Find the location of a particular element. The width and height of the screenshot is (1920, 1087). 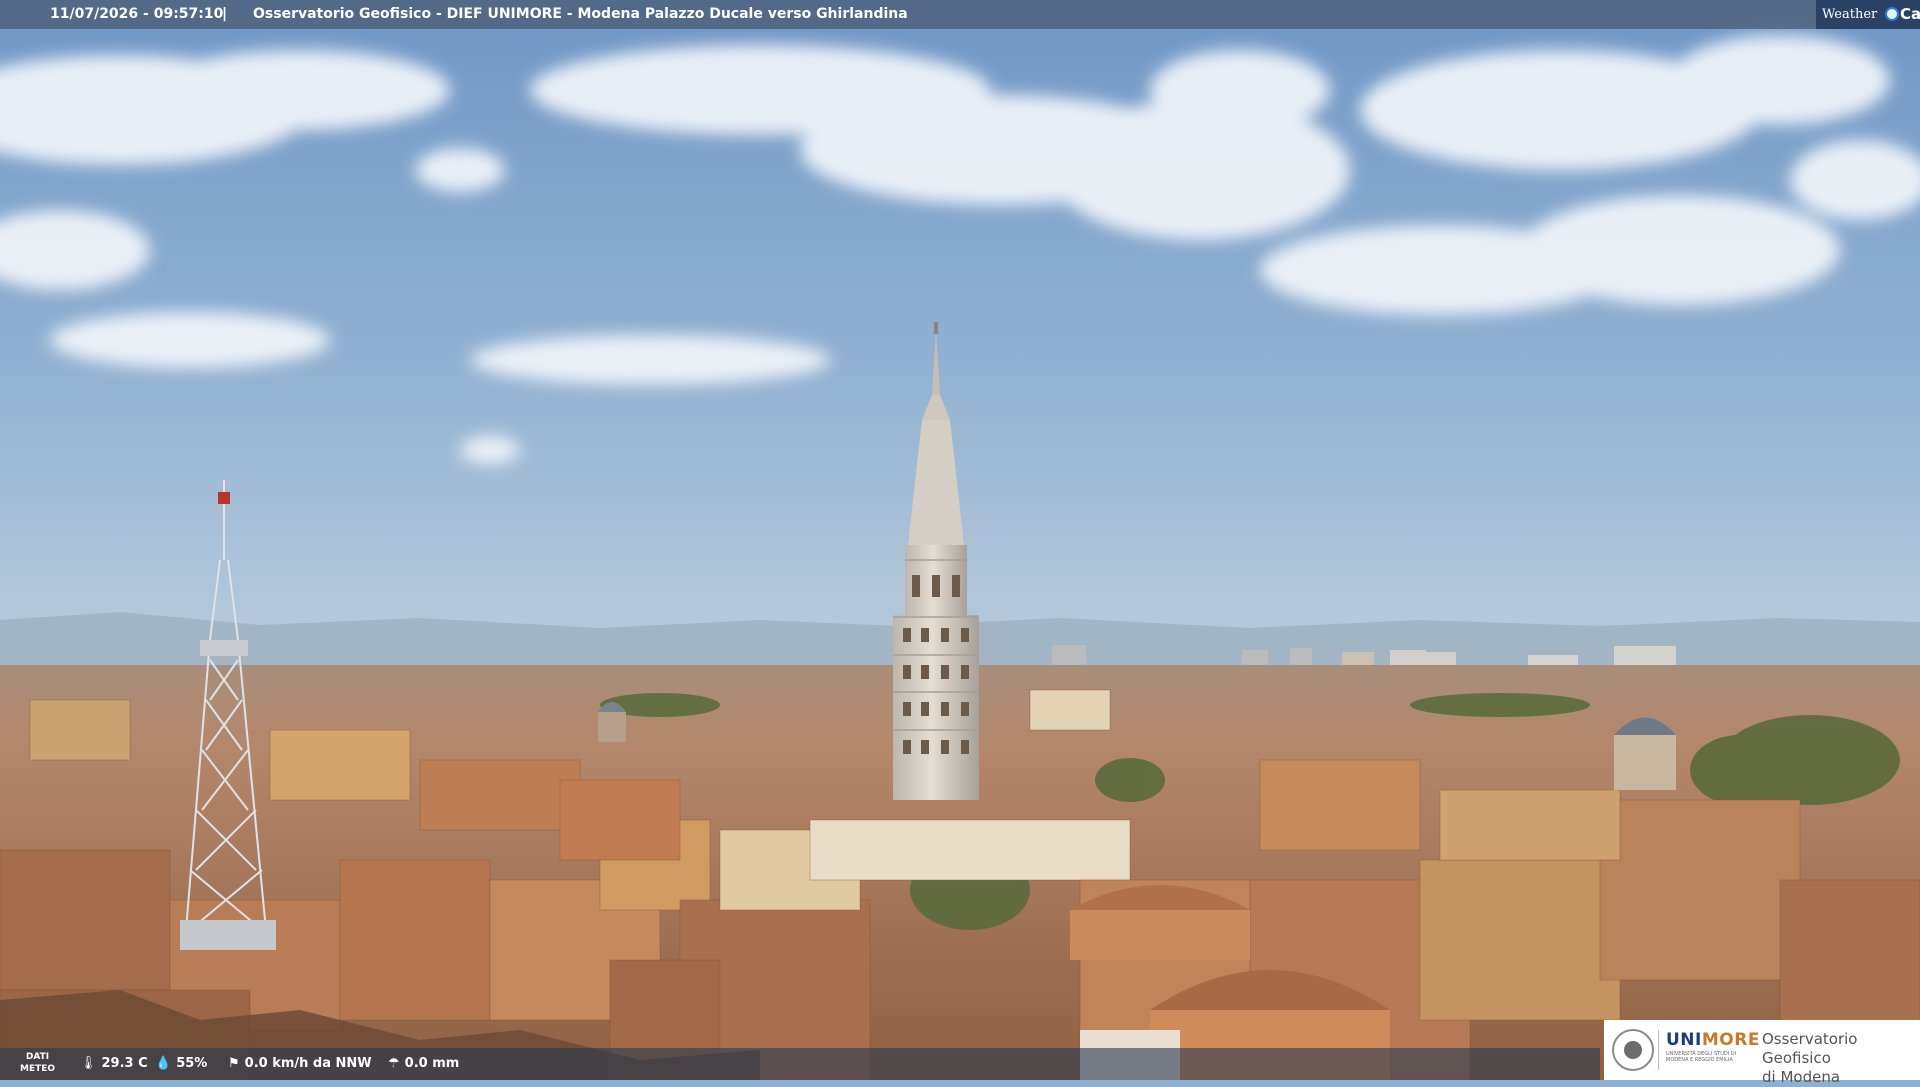

wind-reading: ⚑ 0.0 km/h da NNW is located at coordinates (300, 1063).